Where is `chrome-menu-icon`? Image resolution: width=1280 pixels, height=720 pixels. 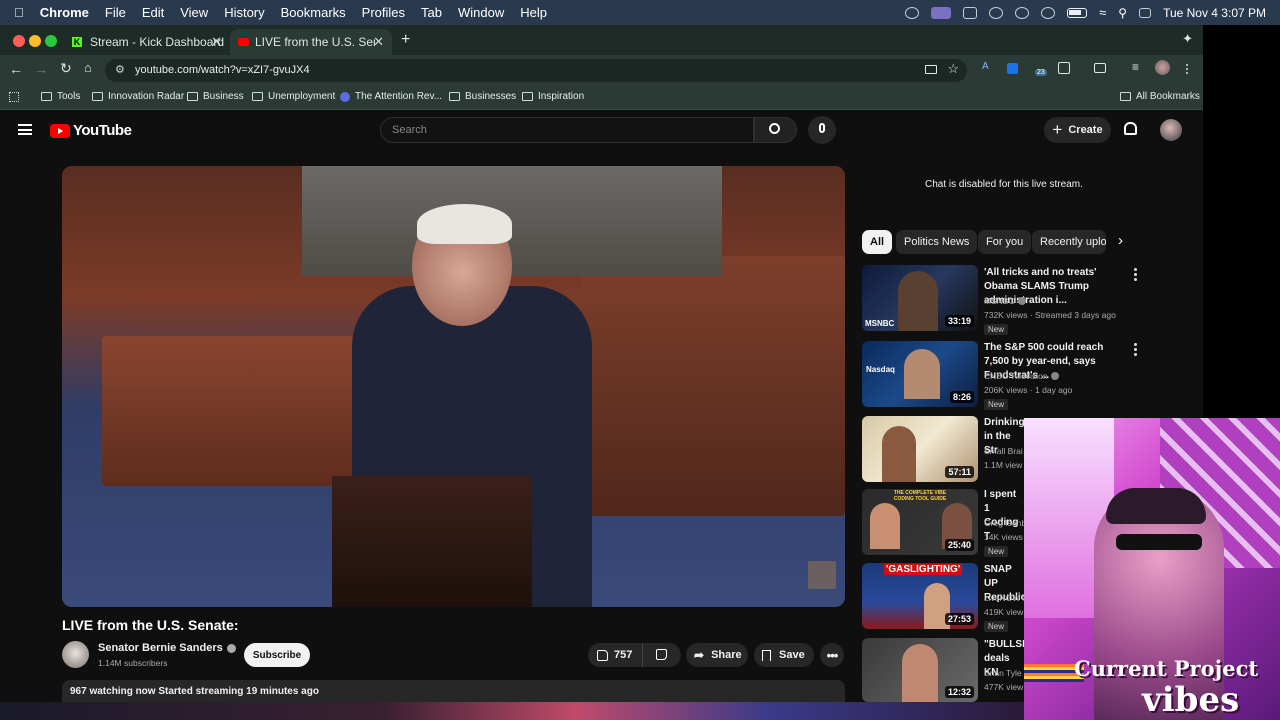 chrome-menu-icon is located at coordinates (1187, 70).